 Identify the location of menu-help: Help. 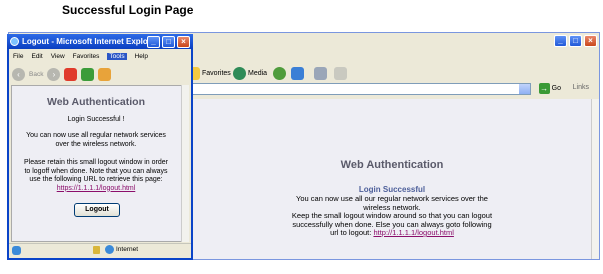
(141, 56).